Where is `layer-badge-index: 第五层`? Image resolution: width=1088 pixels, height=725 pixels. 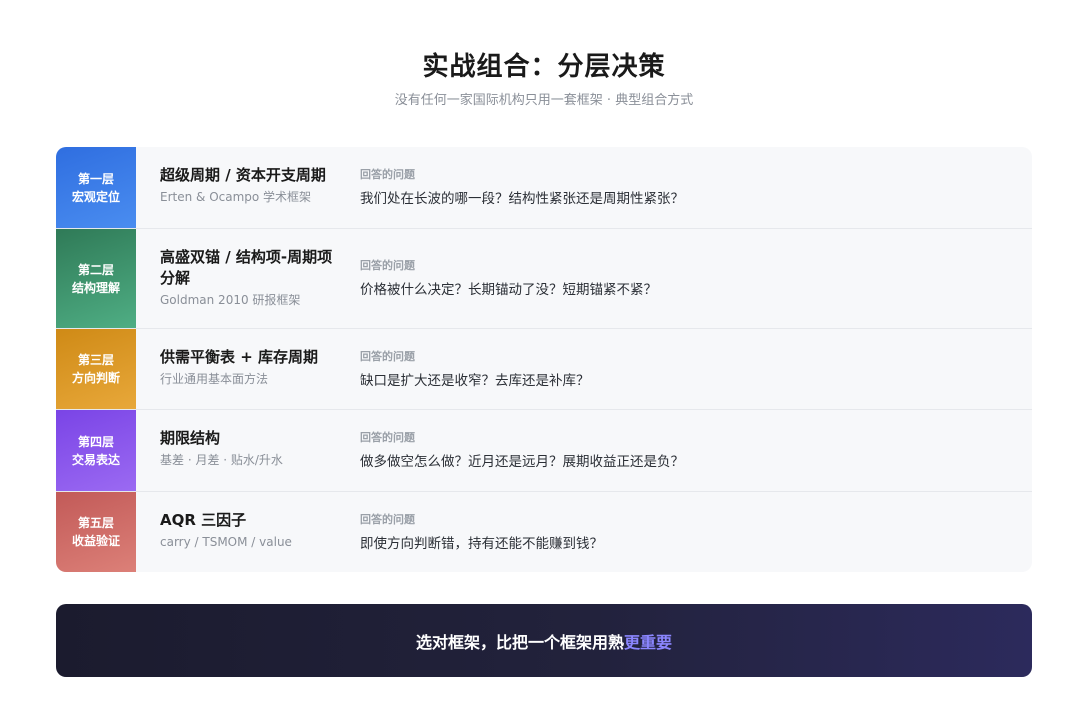 layer-badge-index: 第五层 is located at coordinates (95, 523).